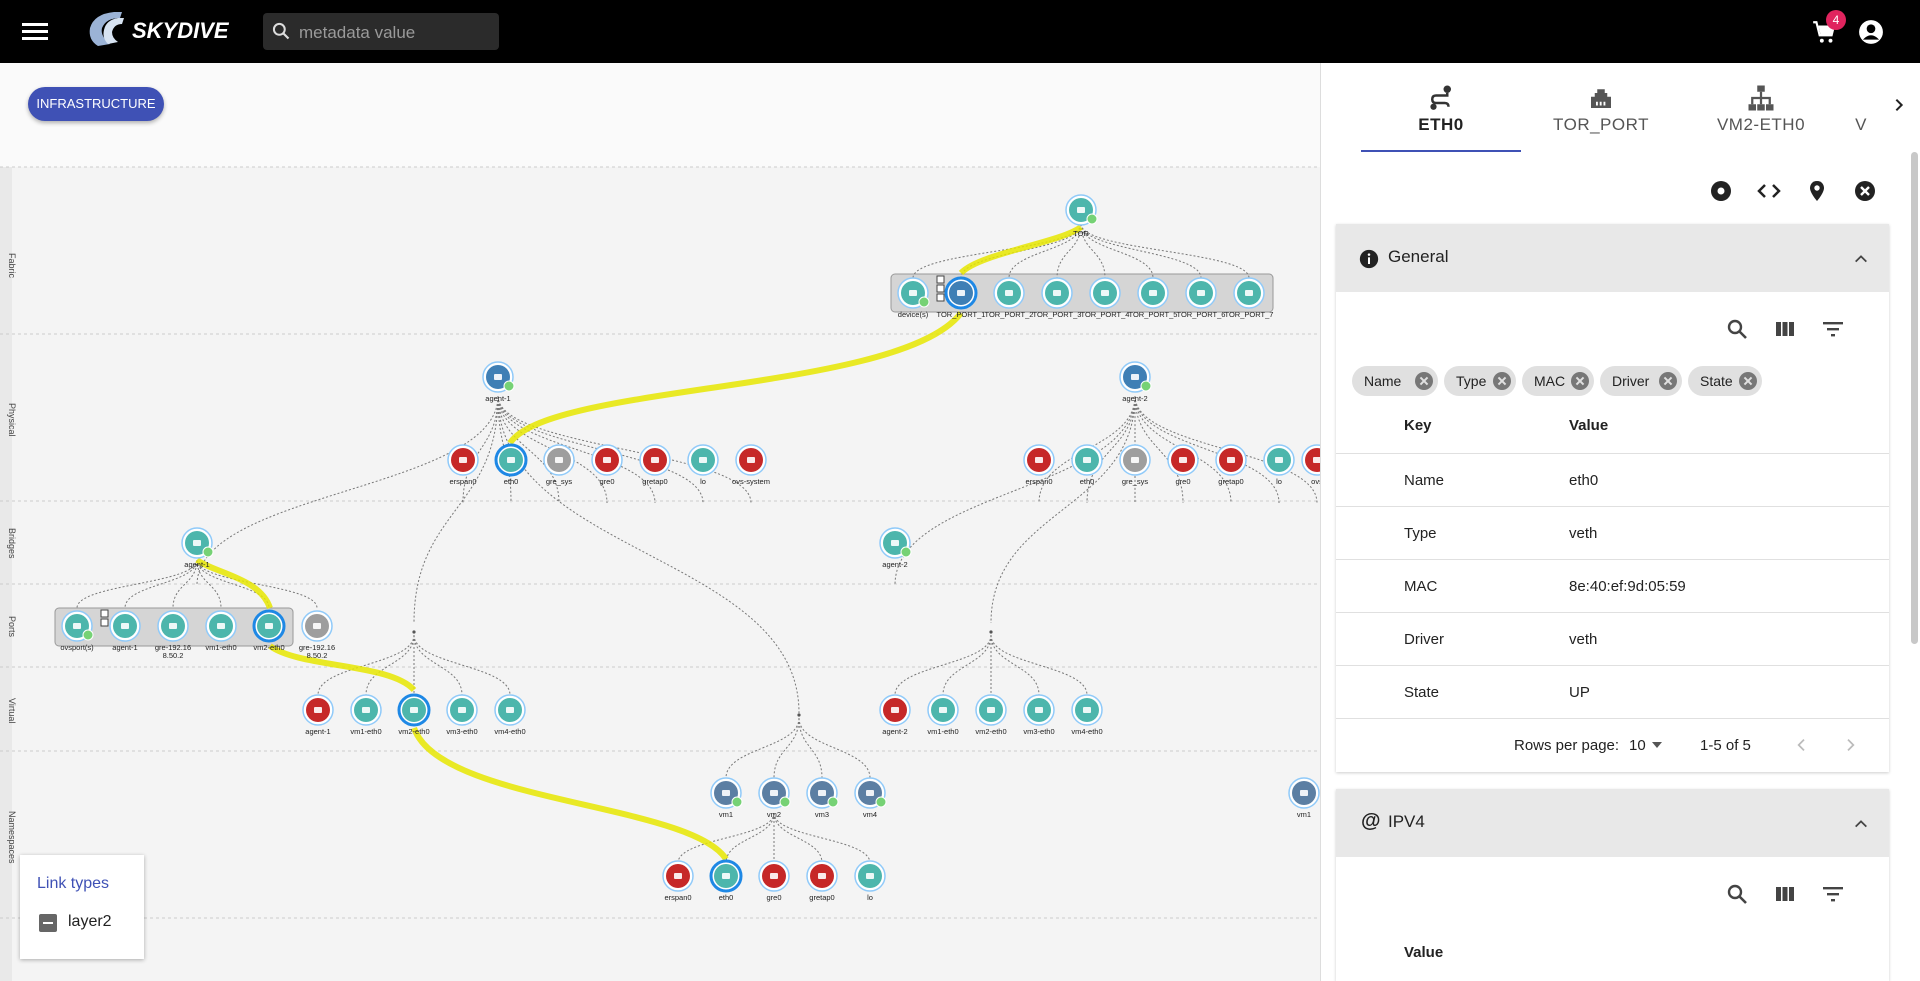 The image size is (1920, 981). I want to click on column-chip-type: Type, so click(1480, 381).